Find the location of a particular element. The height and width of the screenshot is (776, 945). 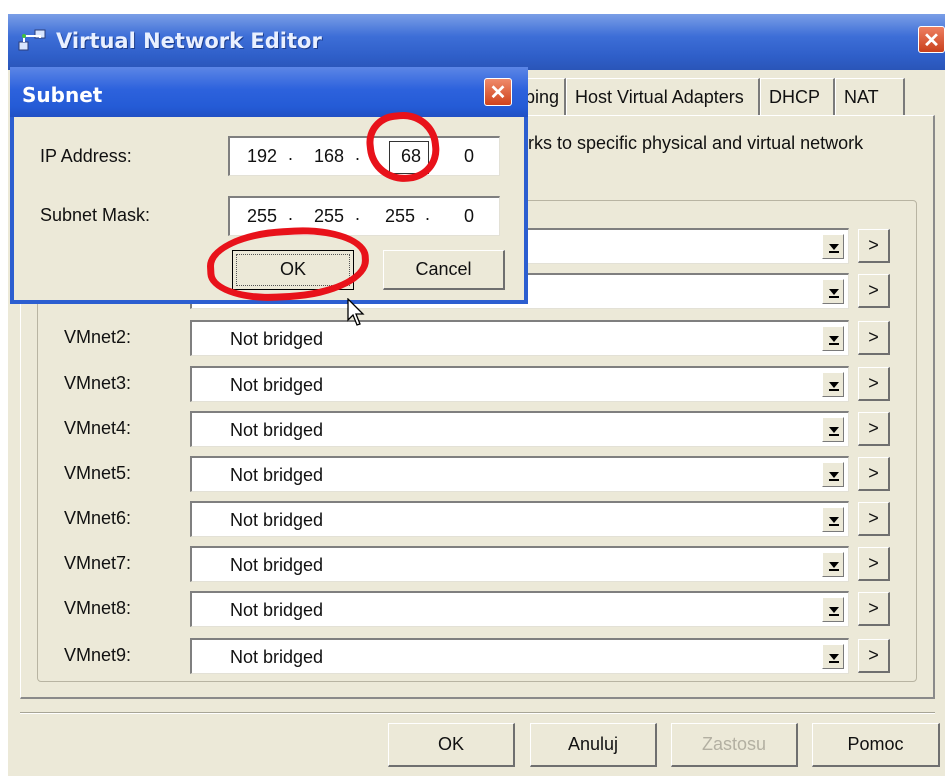

vmnet6-label: VMnet6: is located at coordinates (98, 518).